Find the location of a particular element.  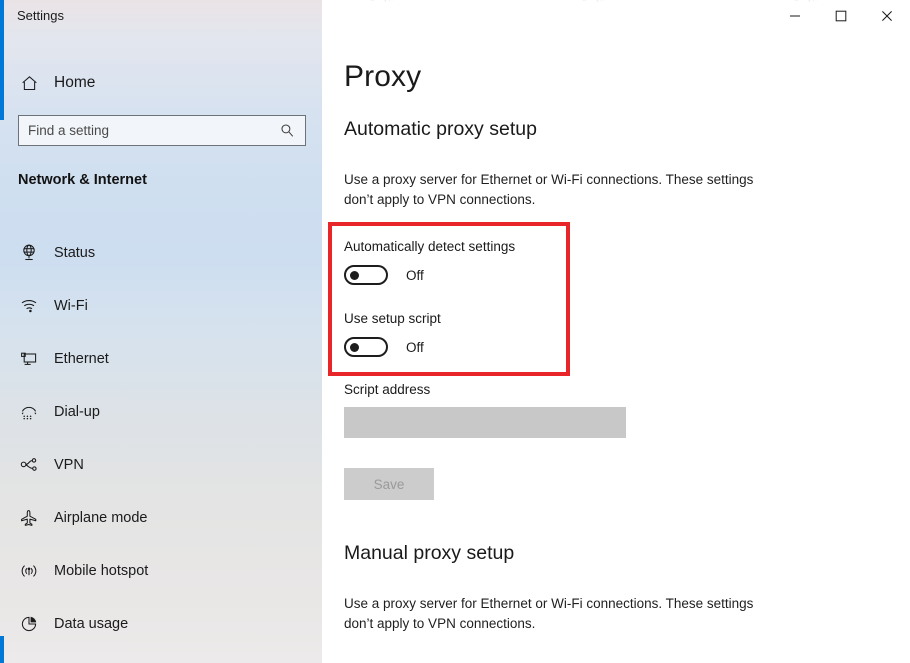

house-icon is located at coordinates (29, 83).